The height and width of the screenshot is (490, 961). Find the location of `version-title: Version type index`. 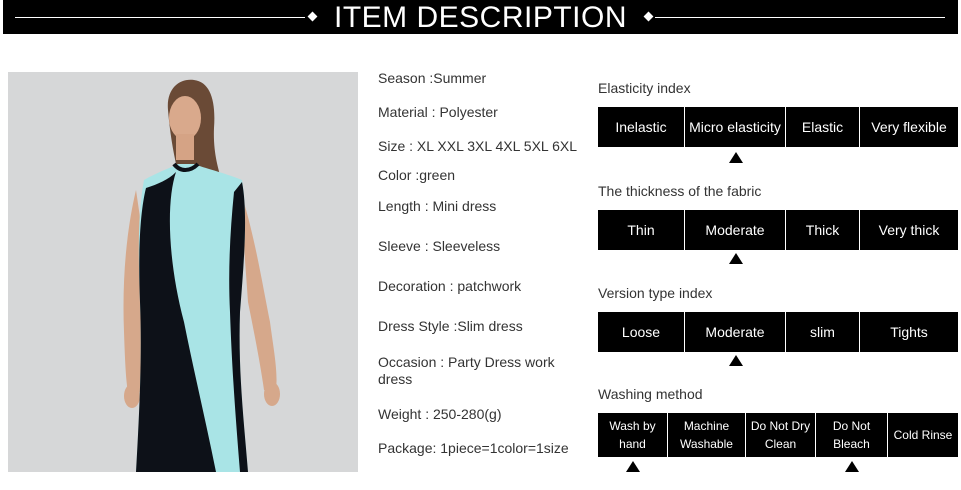

version-title: Version type index is located at coordinates (655, 293).